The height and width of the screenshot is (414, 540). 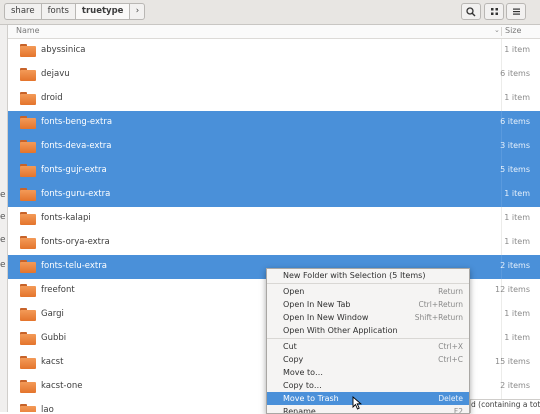 What do you see at coordinates (368, 304) in the screenshot?
I see `menu-item-open-in-new-tab: Open In New Tab Ctrl+Return` at bounding box center [368, 304].